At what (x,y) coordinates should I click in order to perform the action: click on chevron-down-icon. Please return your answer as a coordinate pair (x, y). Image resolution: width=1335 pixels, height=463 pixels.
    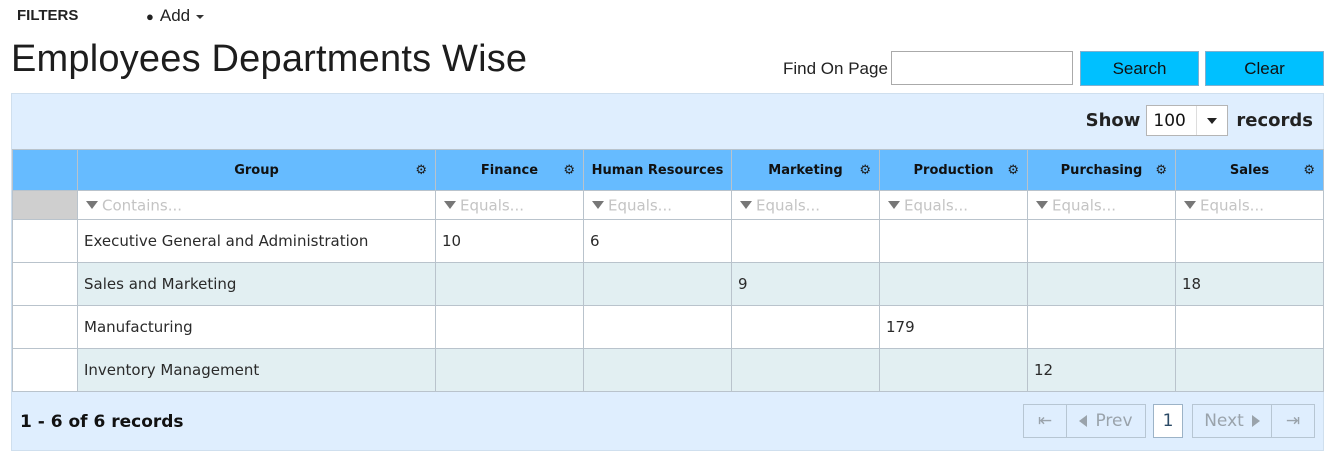
    Looking at the image, I should click on (1212, 120).